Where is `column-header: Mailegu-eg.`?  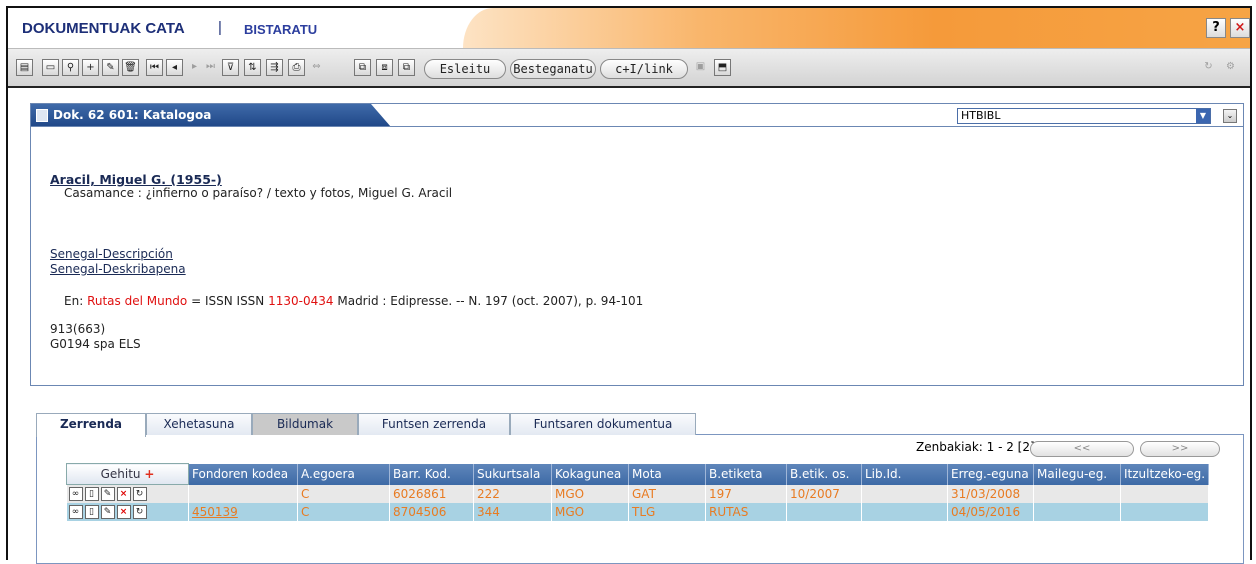 column-header: Mailegu-eg. is located at coordinates (1077, 474).